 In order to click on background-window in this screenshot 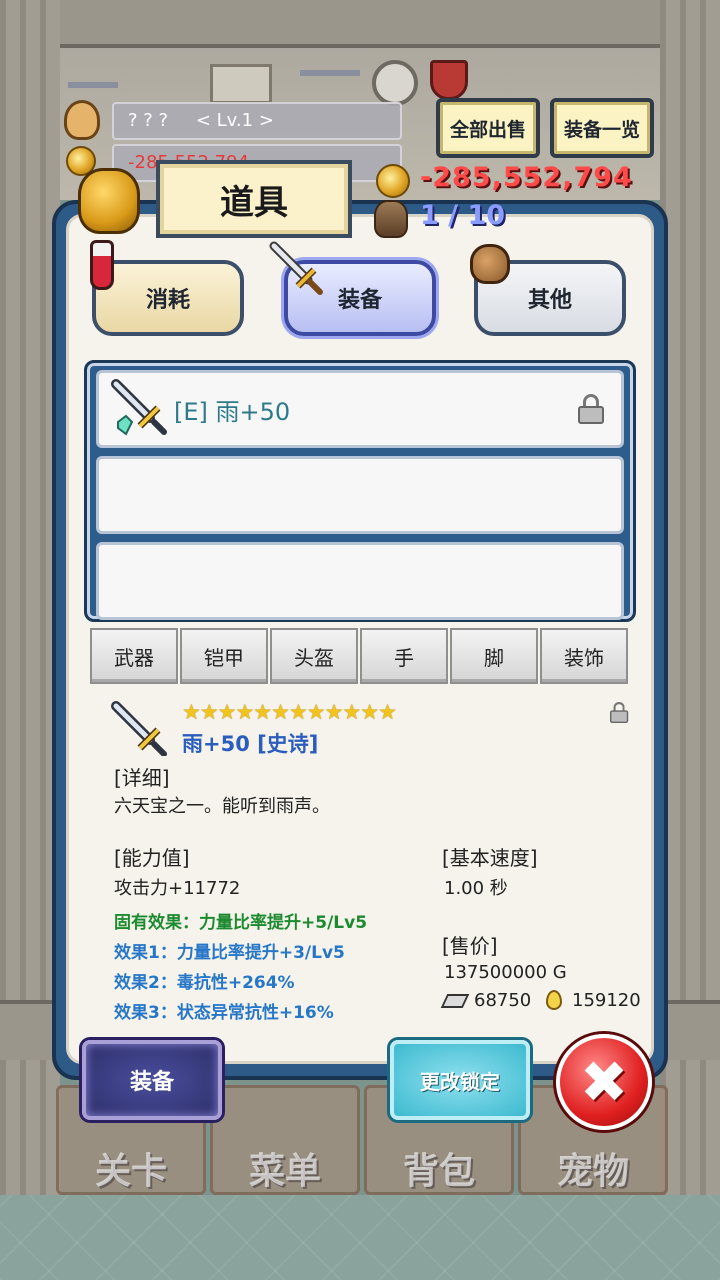, I will do `click(241, 84)`.